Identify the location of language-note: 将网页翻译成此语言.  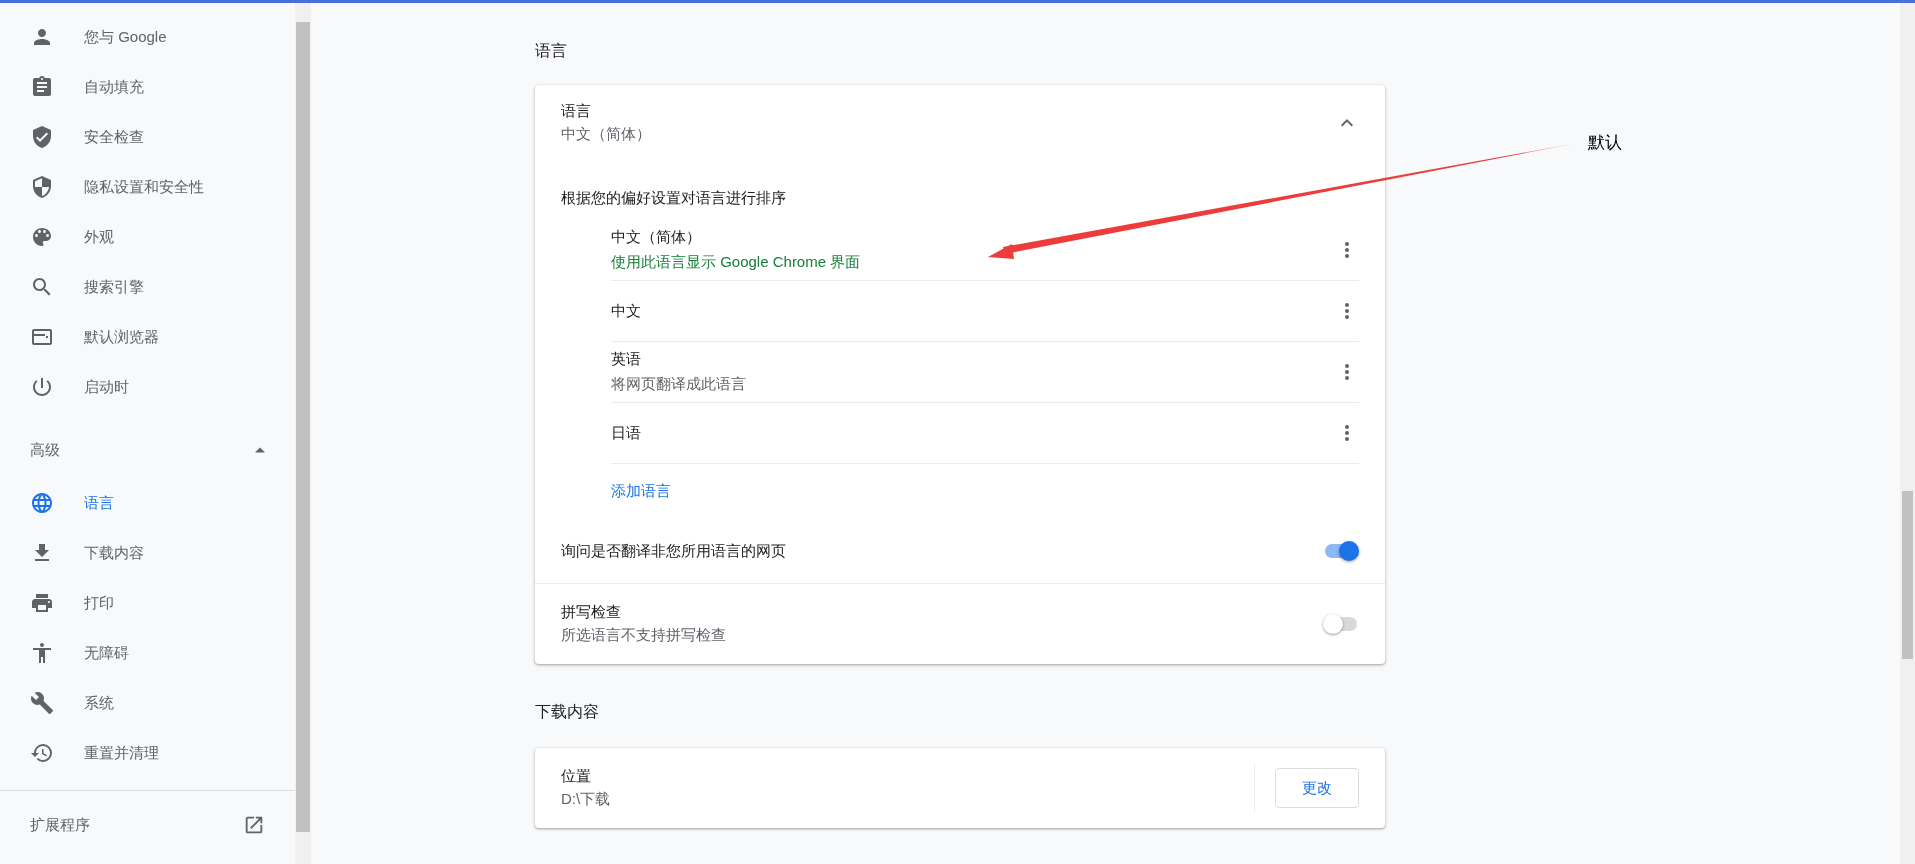
(678, 384).